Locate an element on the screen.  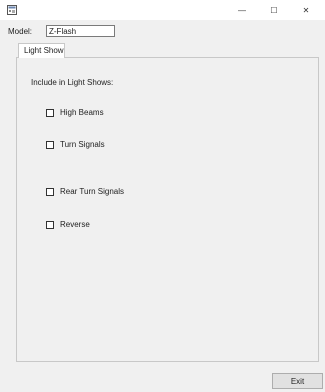
title-bar: — ☐ ✕ is located at coordinates (162, 10).